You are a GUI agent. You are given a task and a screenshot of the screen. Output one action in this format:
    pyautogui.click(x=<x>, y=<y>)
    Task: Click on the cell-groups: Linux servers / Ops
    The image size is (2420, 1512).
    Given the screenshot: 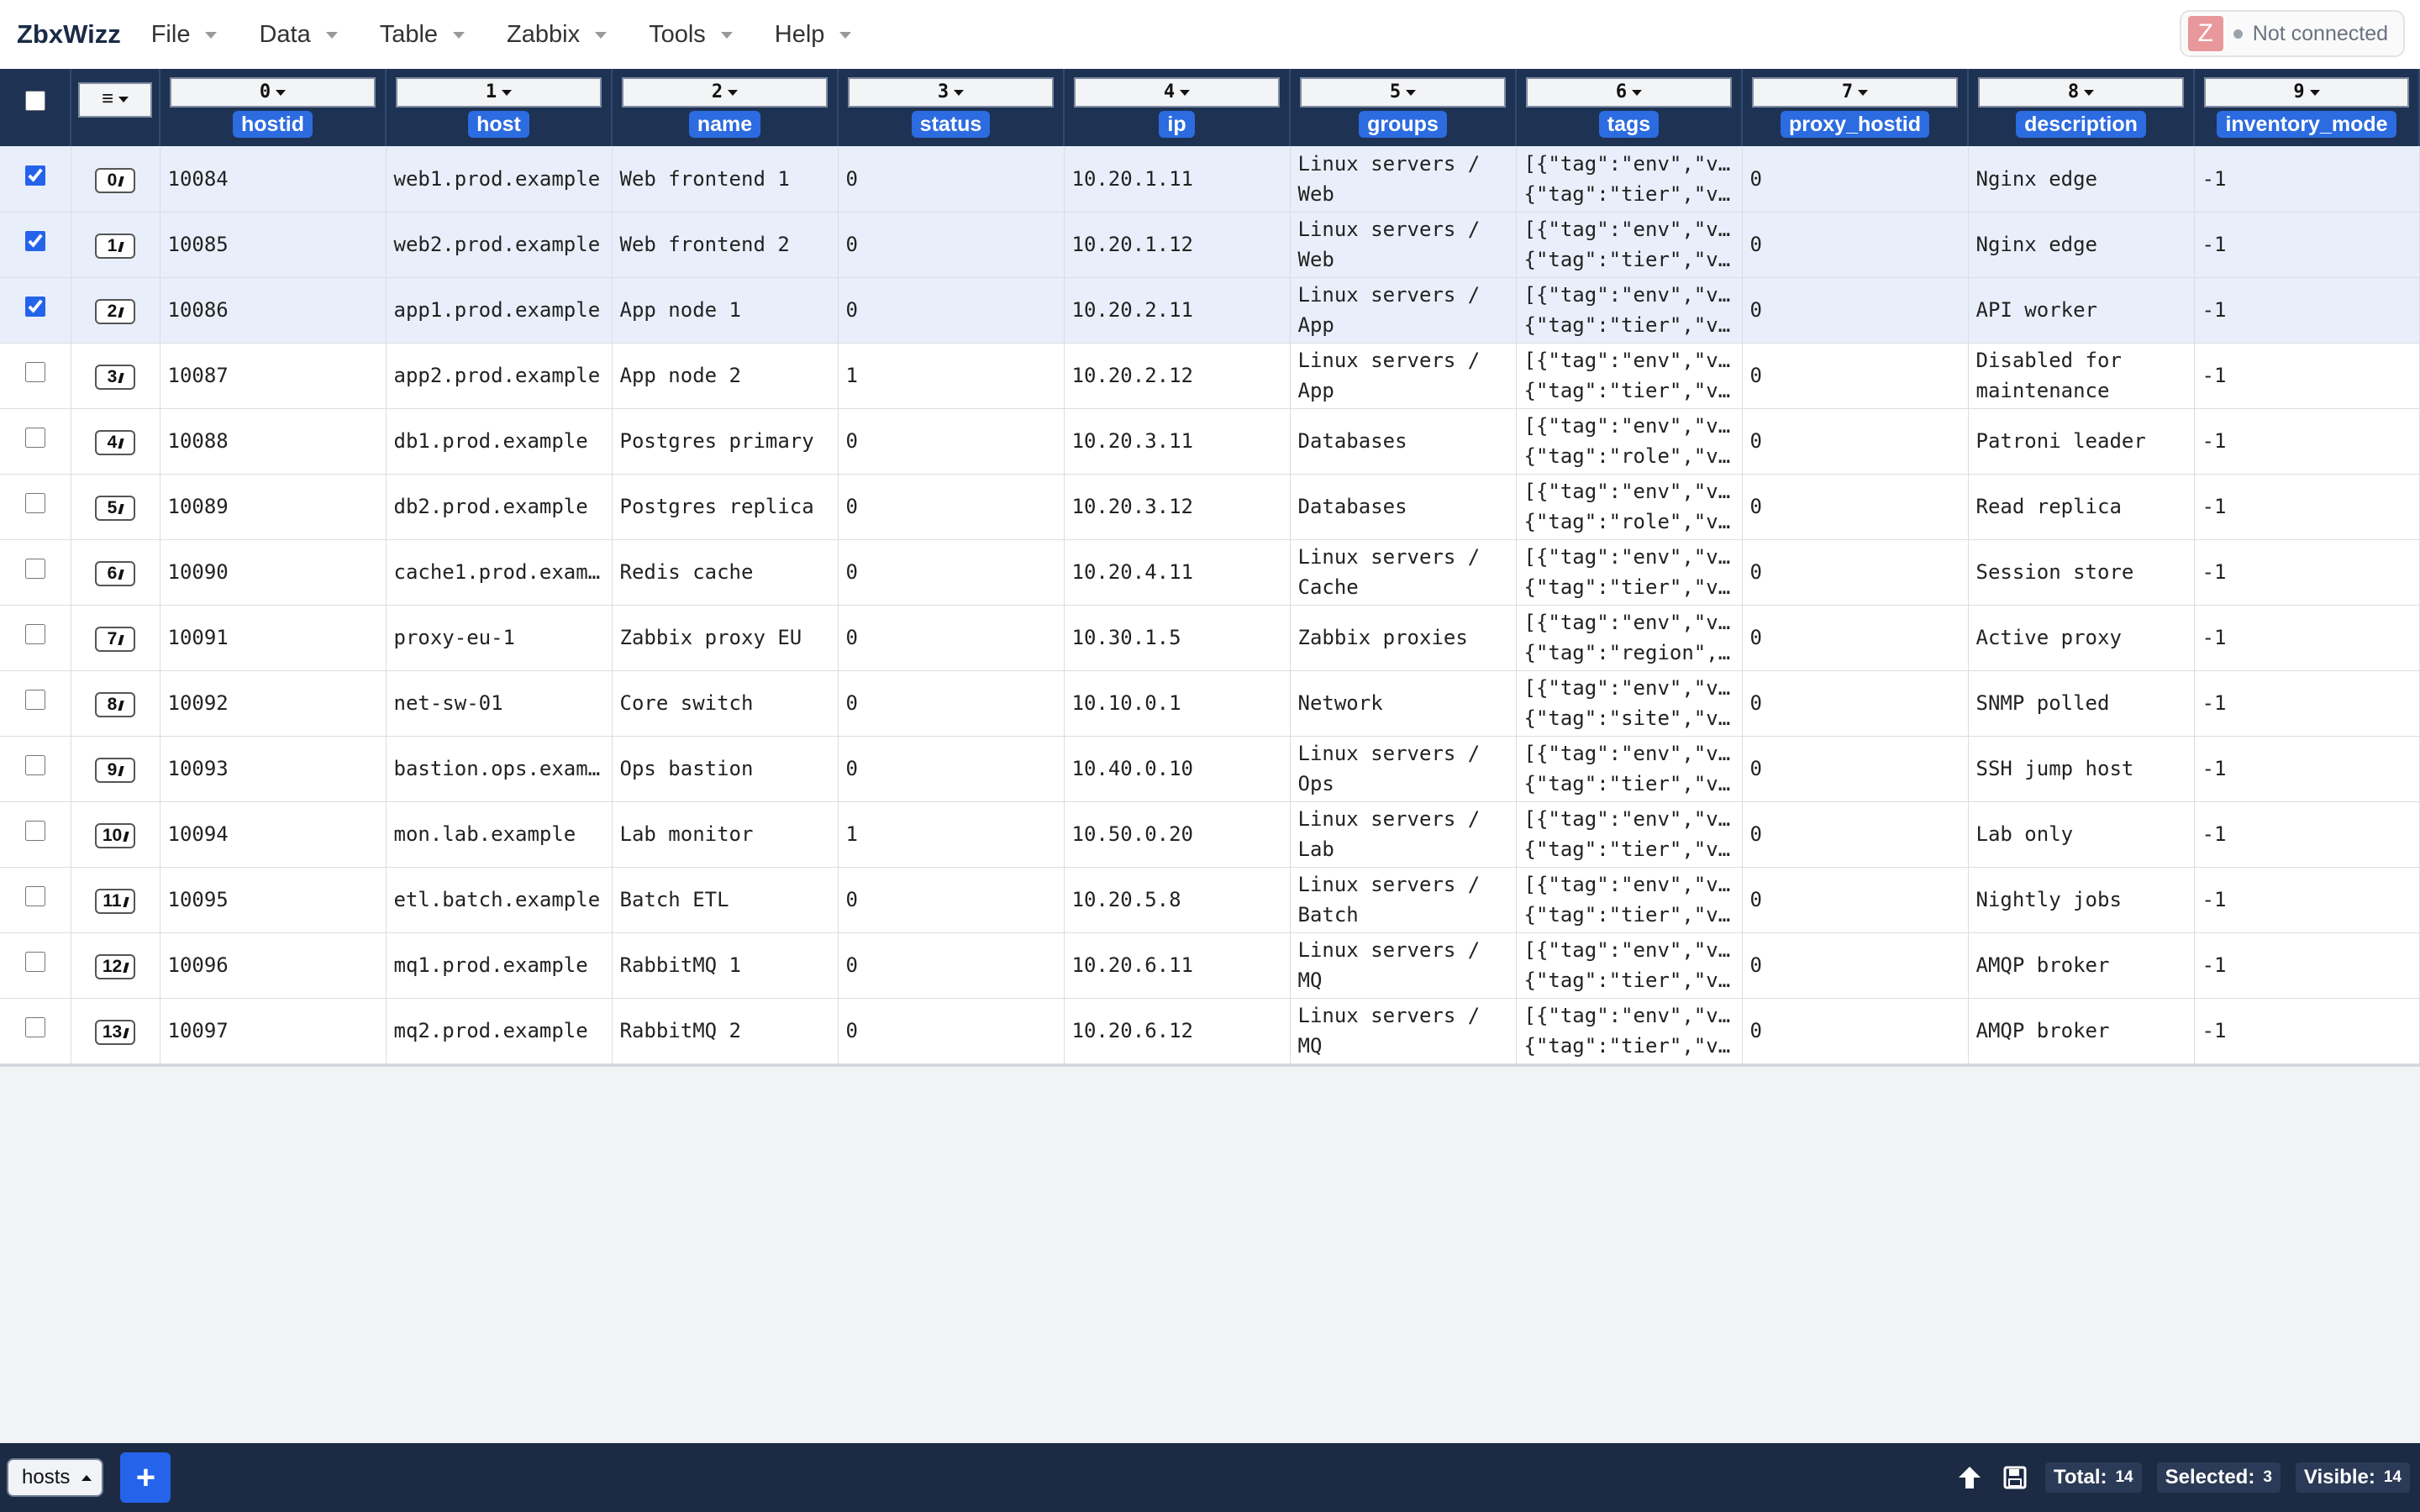 What is the action you would take?
    pyautogui.click(x=1404, y=769)
    